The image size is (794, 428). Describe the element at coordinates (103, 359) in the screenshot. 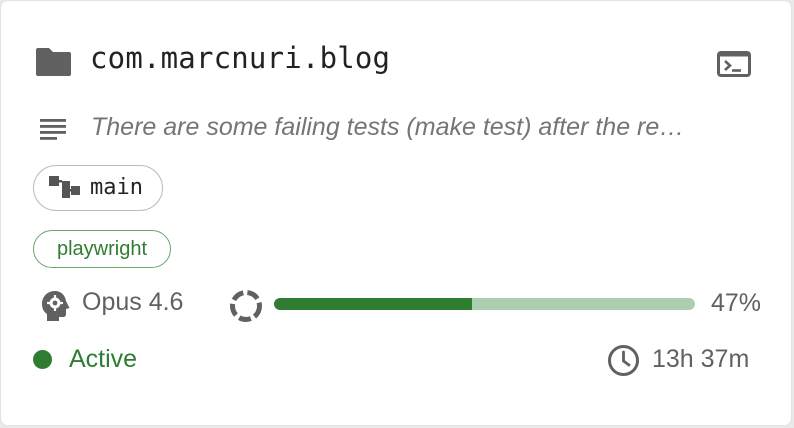

I see `status-label: Active` at that location.